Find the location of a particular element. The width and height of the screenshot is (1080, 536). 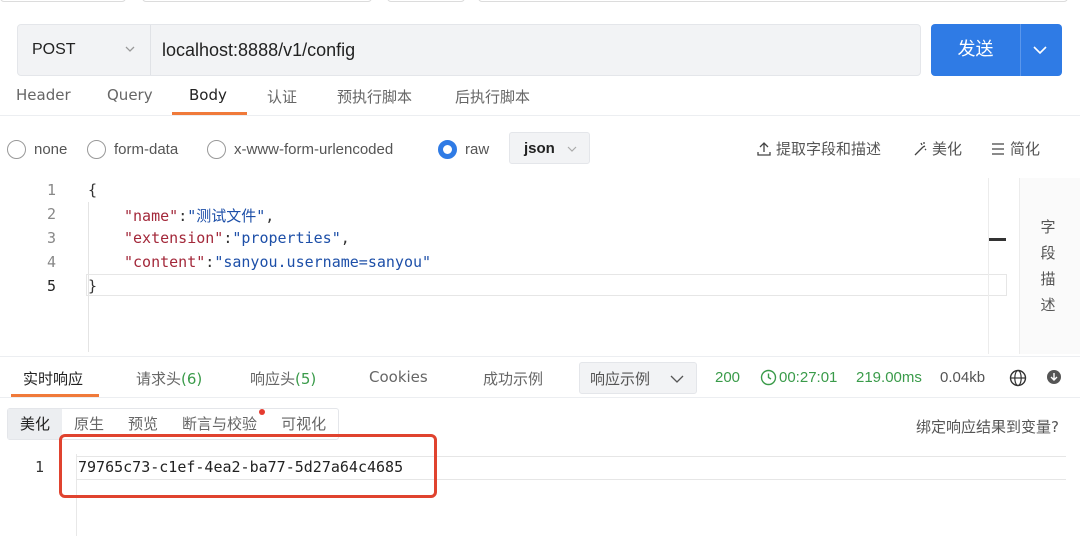

line-number: 5 is located at coordinates (51, 286).